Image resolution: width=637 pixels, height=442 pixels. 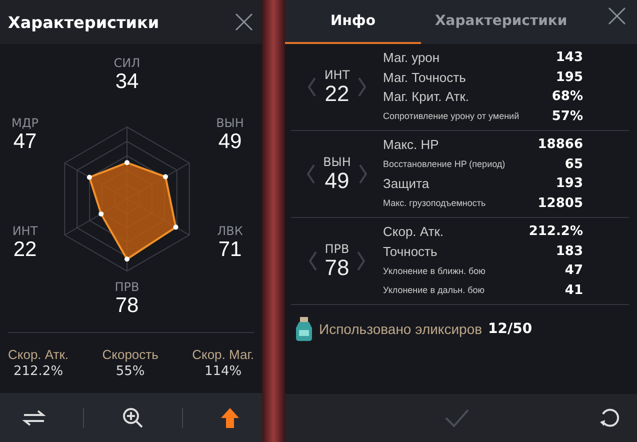 I want to click on stat-value: 71, so click(x=230, y=250).